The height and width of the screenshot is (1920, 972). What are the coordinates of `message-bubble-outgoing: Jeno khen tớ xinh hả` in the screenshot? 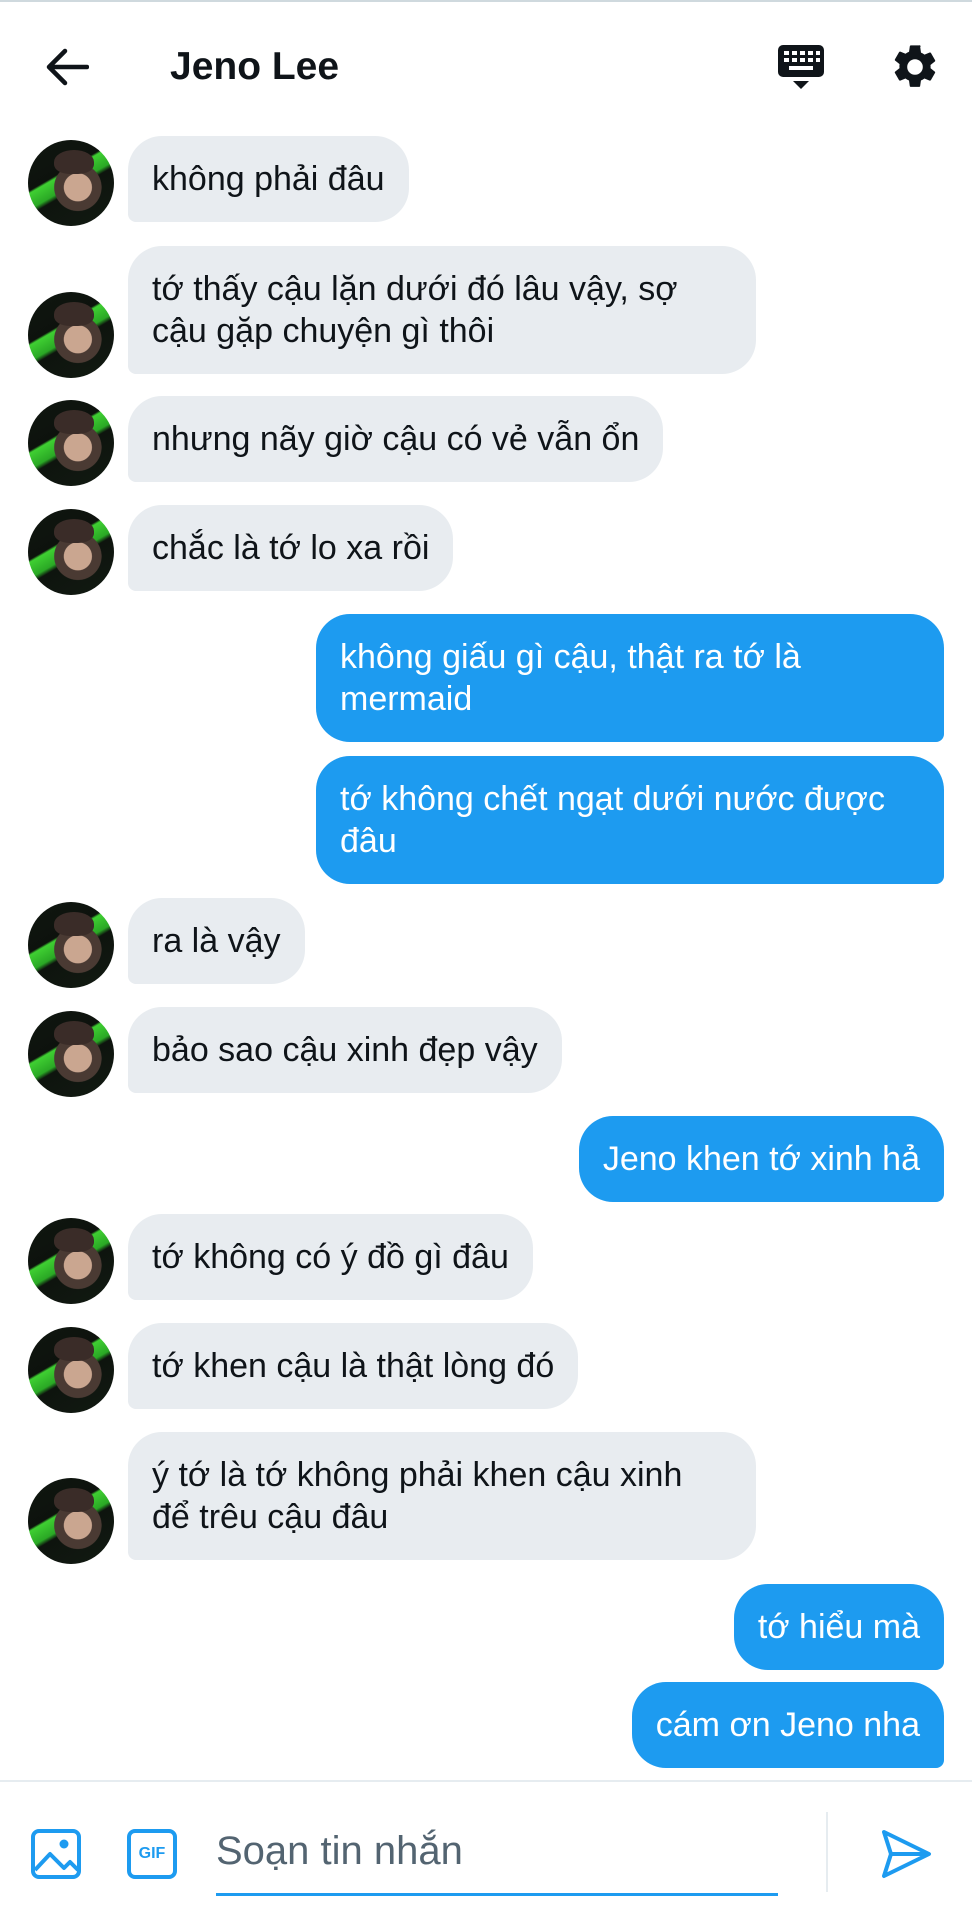 It's located at (761, 1159).